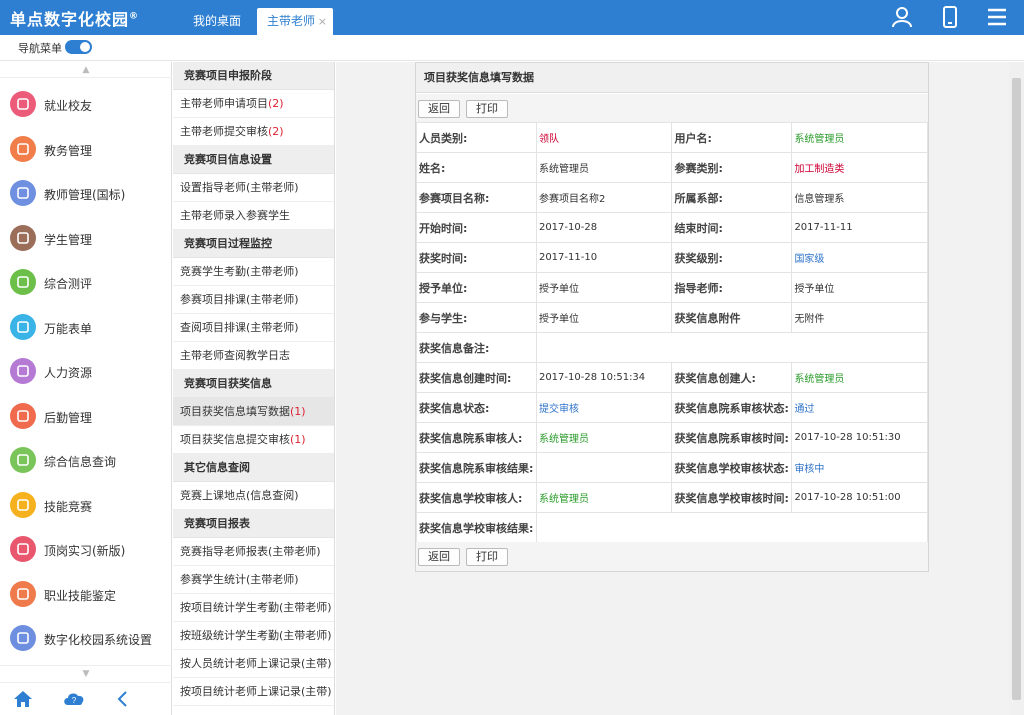  What do you see at coordinates (23, 700) in the screenshot?
I see `home-icon` at bounding box center [23, 700].